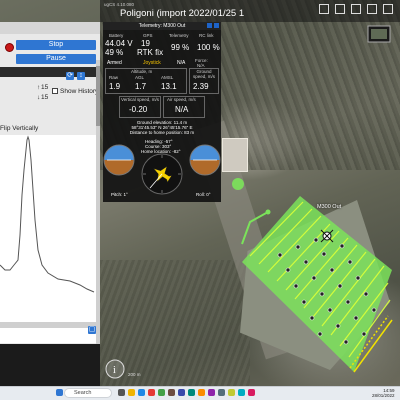 The image size is (400, 400). Describe the element at coordinates (119, 4) in the screenshot. I see `app-name: ugCS 4.10.080` at that location.